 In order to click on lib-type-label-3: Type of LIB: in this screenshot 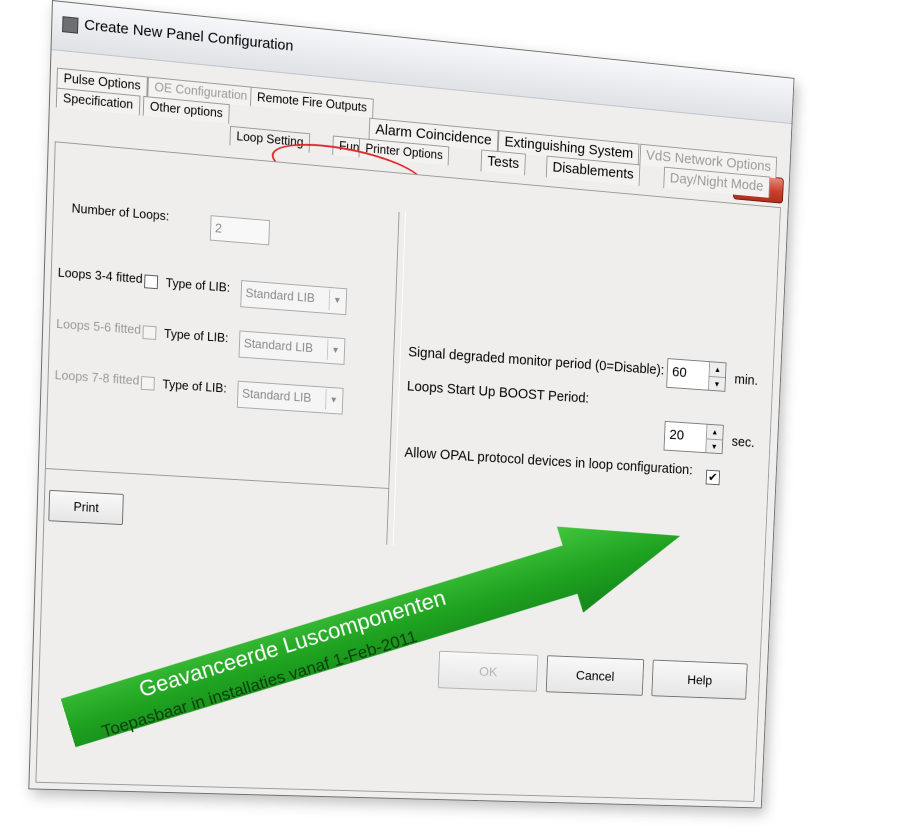, I will do `click(194, 386)`.